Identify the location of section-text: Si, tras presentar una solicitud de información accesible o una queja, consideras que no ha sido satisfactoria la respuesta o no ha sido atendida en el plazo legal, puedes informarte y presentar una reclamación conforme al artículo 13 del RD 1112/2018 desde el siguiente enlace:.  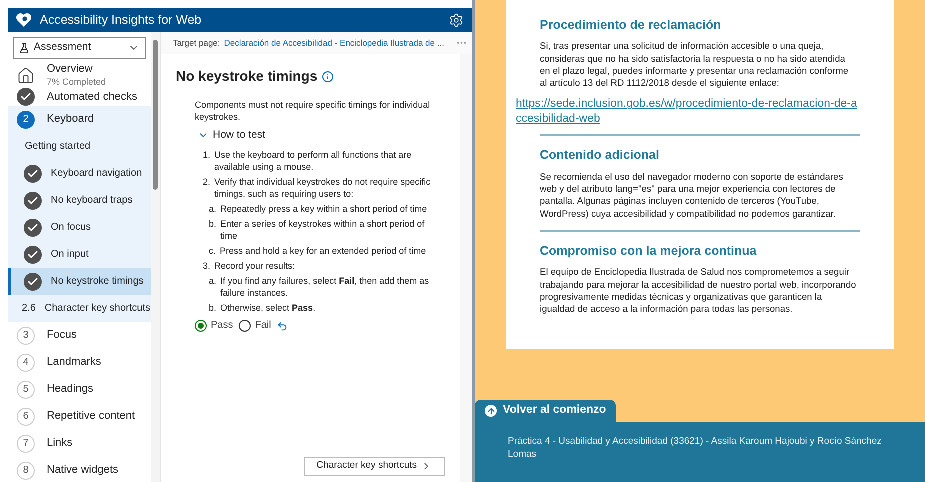
(695, 65).